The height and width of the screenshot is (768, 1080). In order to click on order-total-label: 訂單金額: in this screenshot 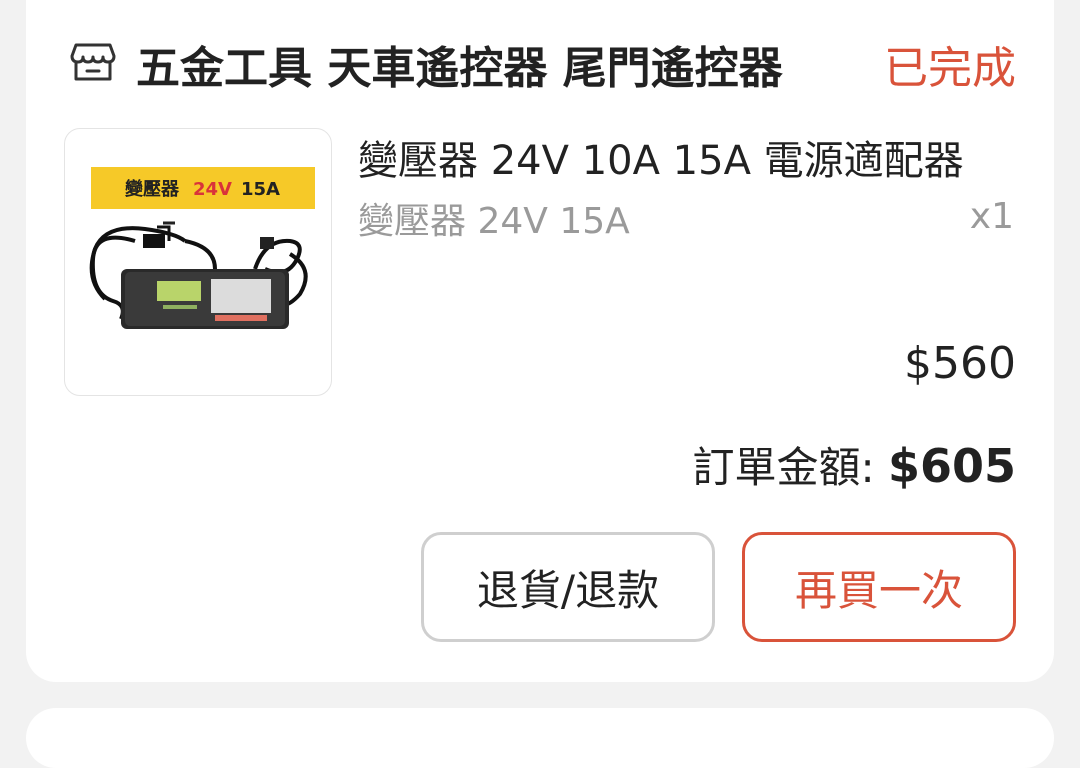, I will do `click(790, 467)`.